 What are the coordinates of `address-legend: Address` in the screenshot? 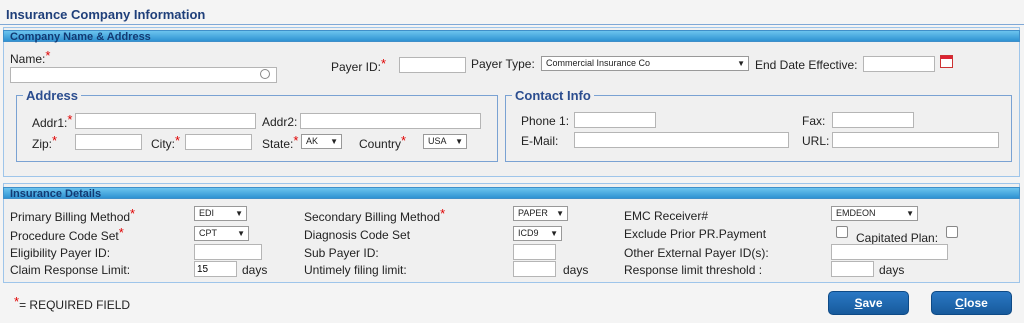 It's located at (52, 95).